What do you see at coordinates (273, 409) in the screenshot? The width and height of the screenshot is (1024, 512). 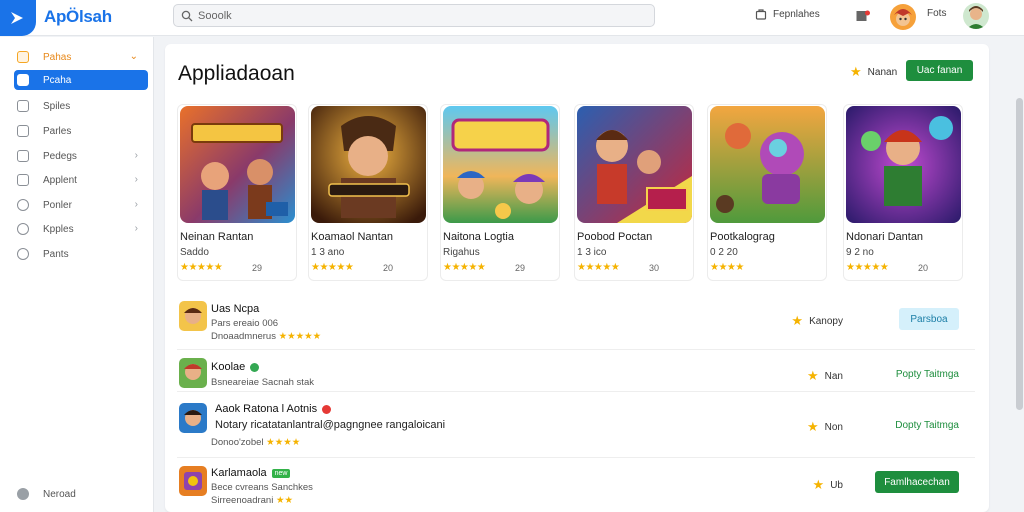 I see `list-item-title: Aaok Ratona l Aotnis` at bounding box center [273, 409].